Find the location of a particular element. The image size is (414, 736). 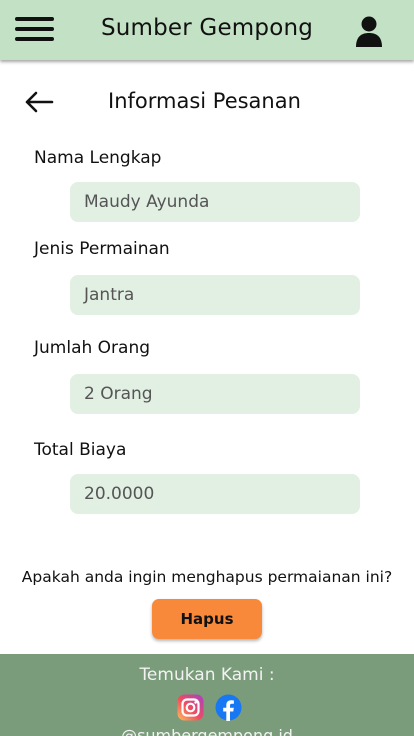

people-count-field: 2 Orang is located at coordinates (215, 394).